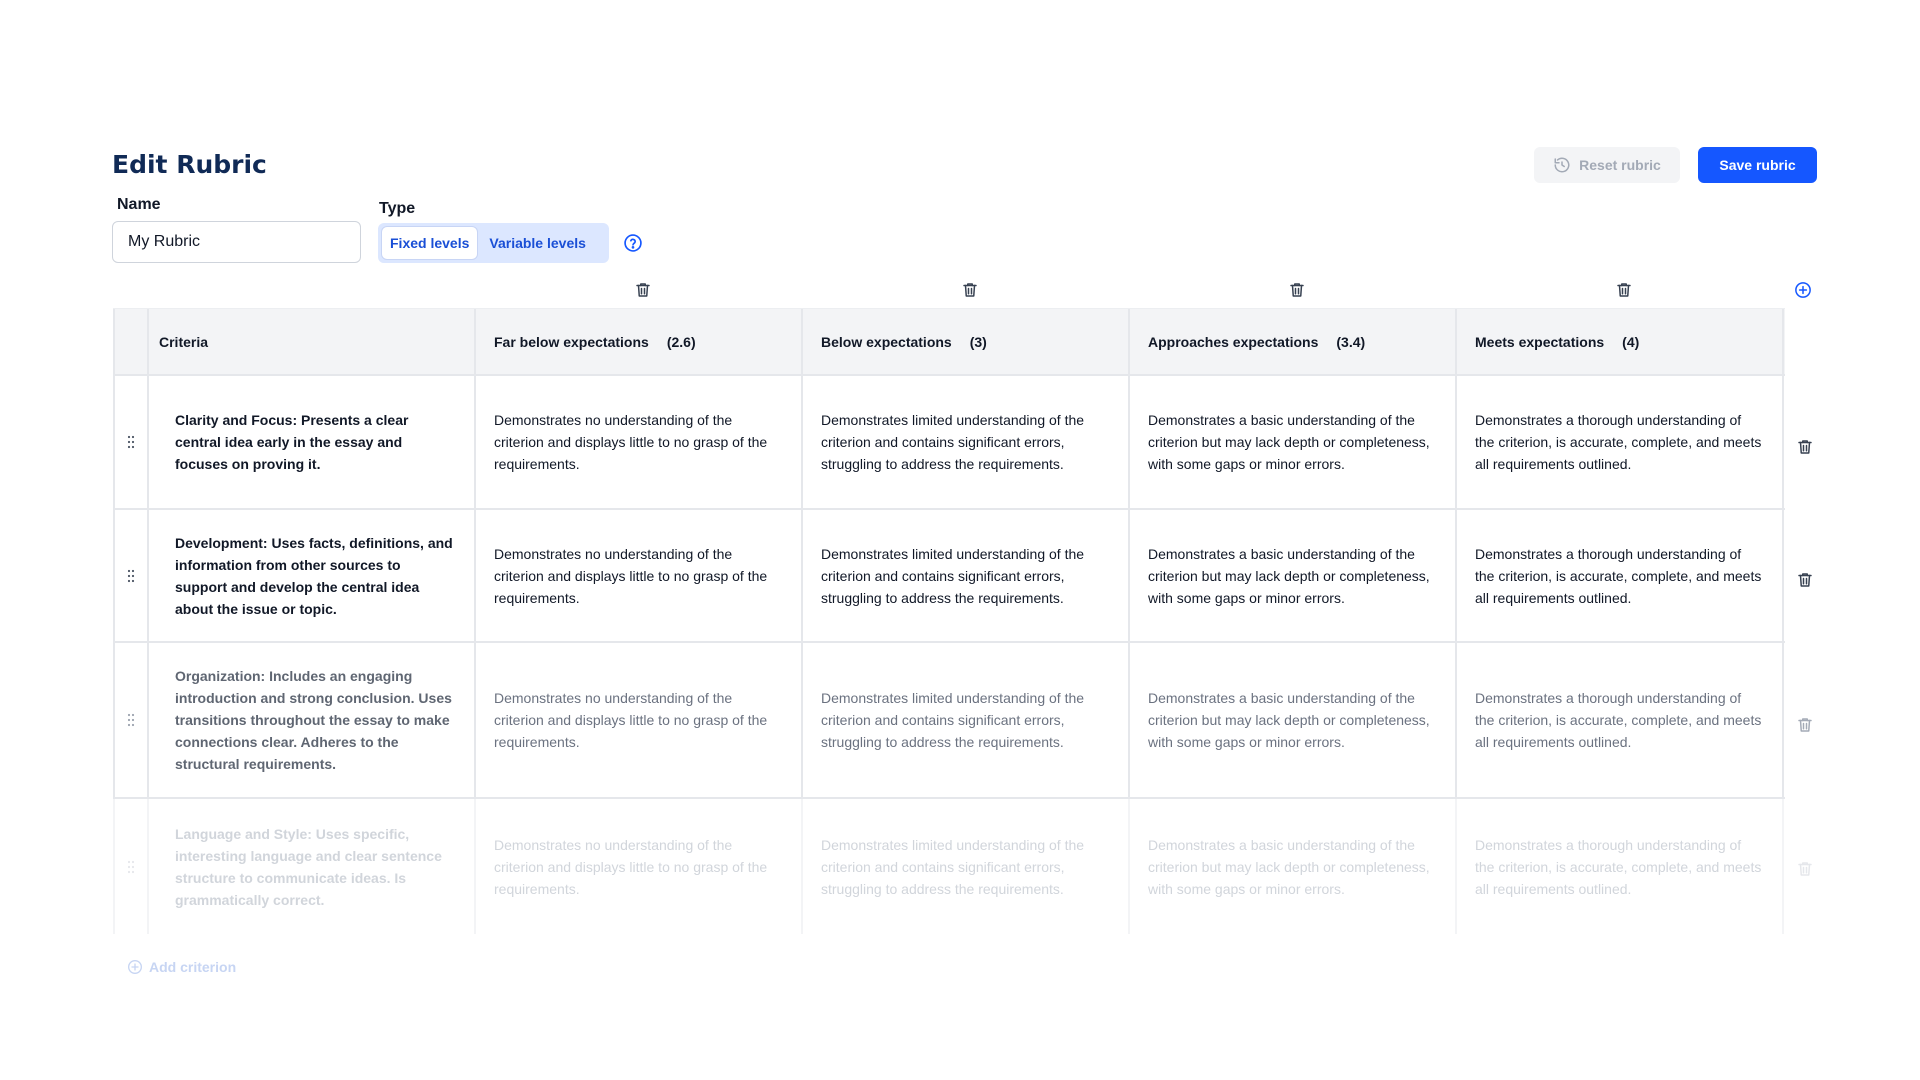 Image resolution: width=1920 pixels, height=1080 pixels. I want to click on help-circle-icon, so click(633, 243).